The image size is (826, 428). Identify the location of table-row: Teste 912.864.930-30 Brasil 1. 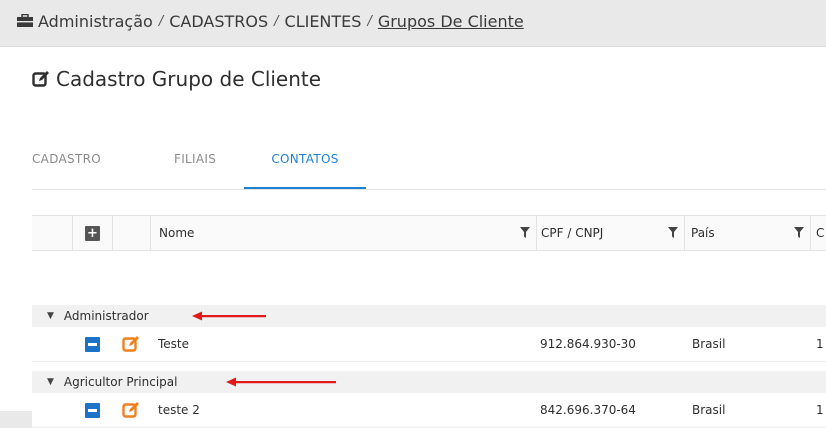
(429, 344).